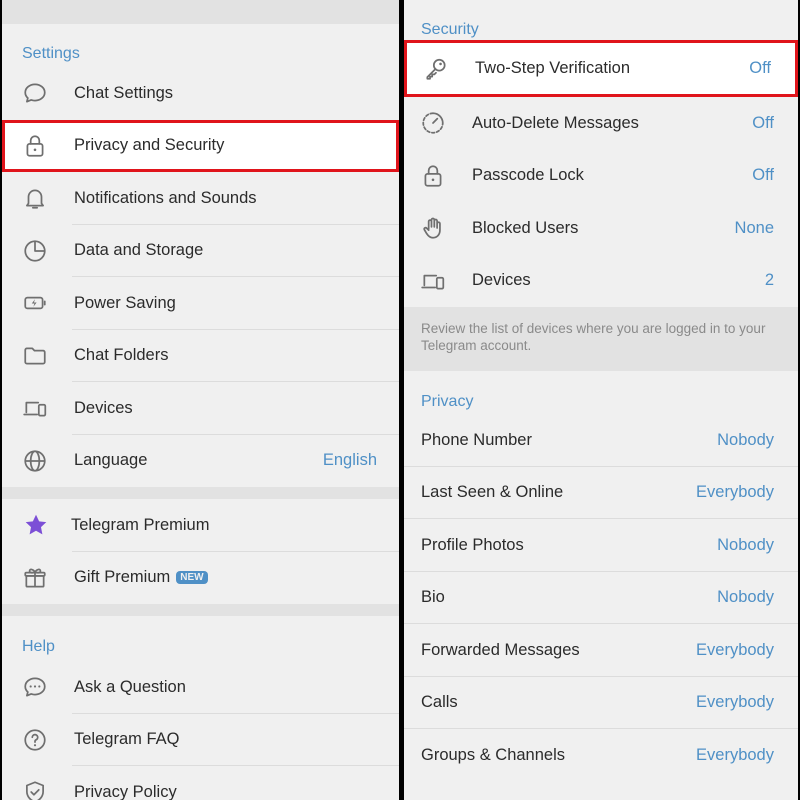 The height and width of the screenshot is (800, 800). What do you see at coordinates (601, 703) in the screenshot?
I see `privacy-item-calls: Calls Everybody` at bounding box center [601, 703].